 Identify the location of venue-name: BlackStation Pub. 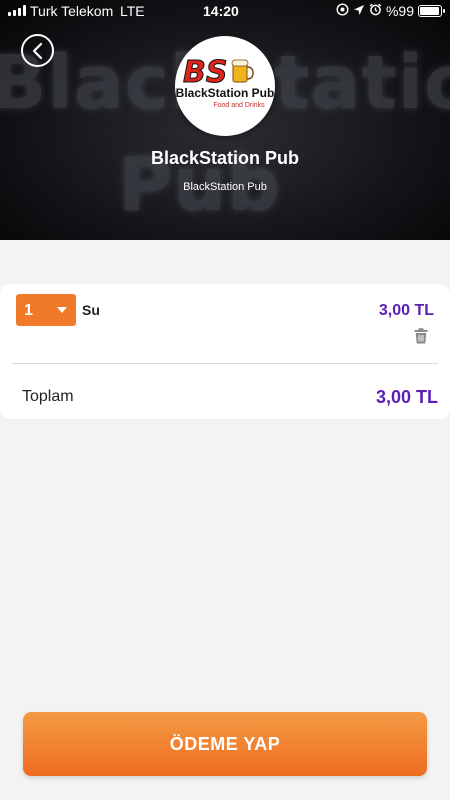
(225, 158).